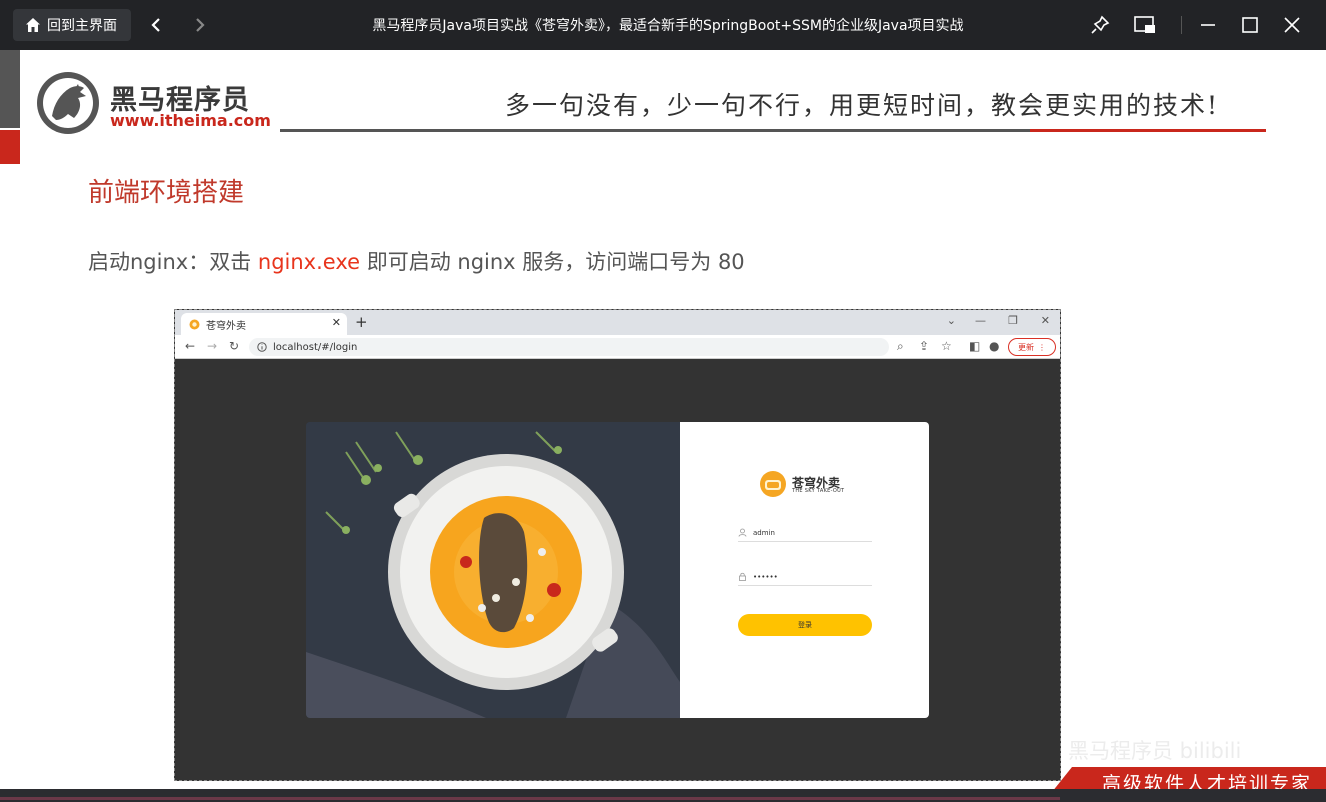  What do you see at coordinates (361, 322) in the screenshot?
I see `new-tab-icon: +` at bounding box center [361, 322].